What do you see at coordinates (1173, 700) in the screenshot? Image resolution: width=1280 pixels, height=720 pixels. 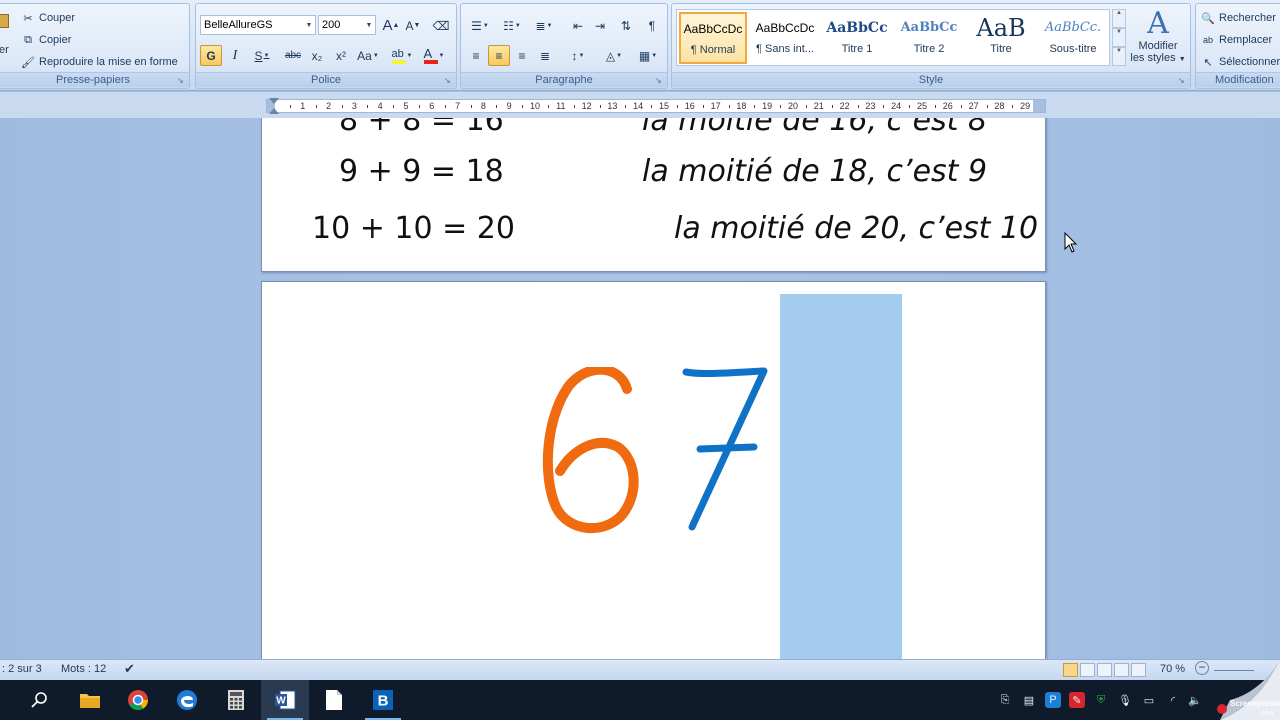 I see `wifi-icon: ◜` at bounding box center [1173, 700].